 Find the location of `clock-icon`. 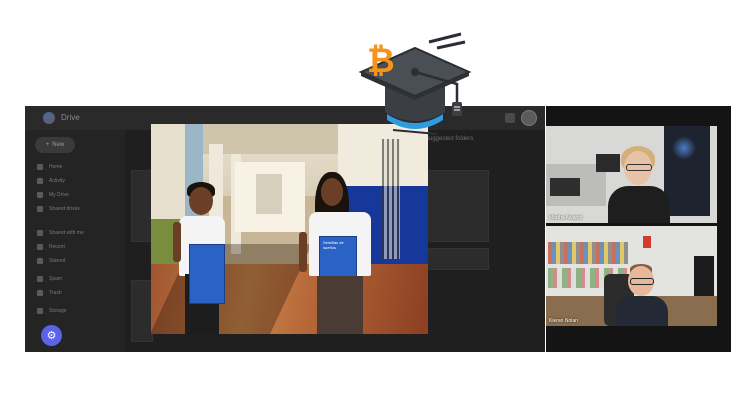

clock-icon is located at coordinates (40, 247).